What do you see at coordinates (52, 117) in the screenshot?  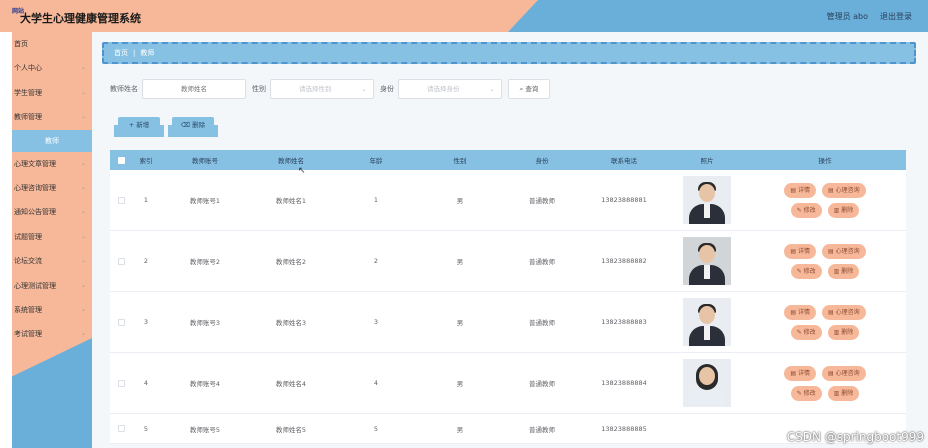 I see `sidebar-item: 教师管理 ⌄` at bounding box center [52, 117].